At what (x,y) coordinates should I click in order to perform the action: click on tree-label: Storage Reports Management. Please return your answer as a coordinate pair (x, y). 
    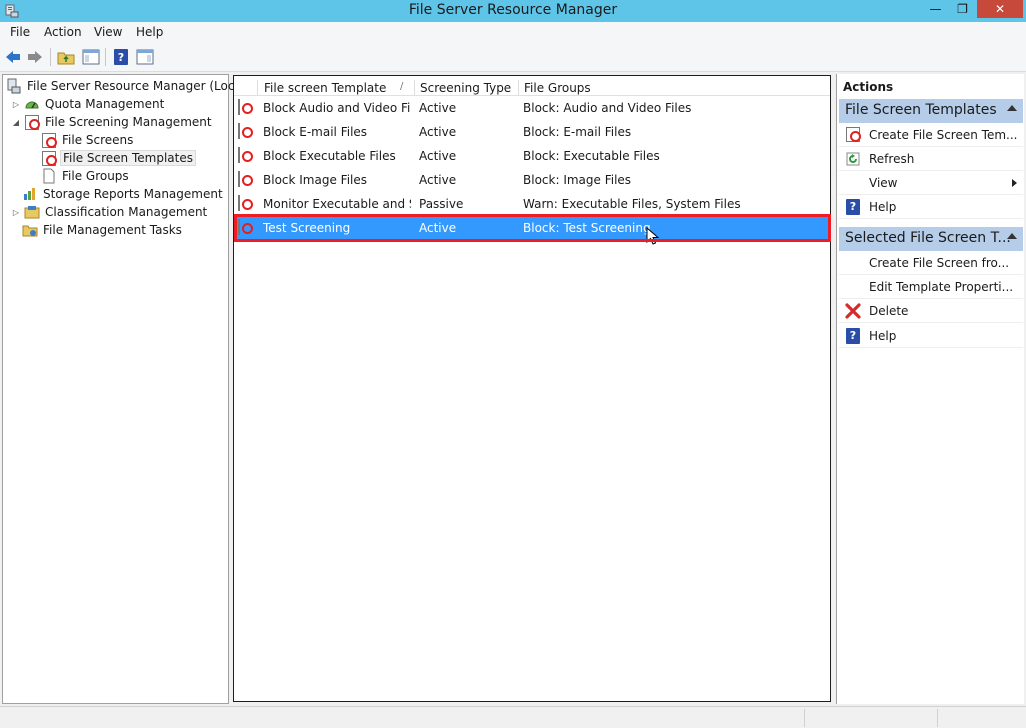
    Looking at the image, I should click on (133, 194).